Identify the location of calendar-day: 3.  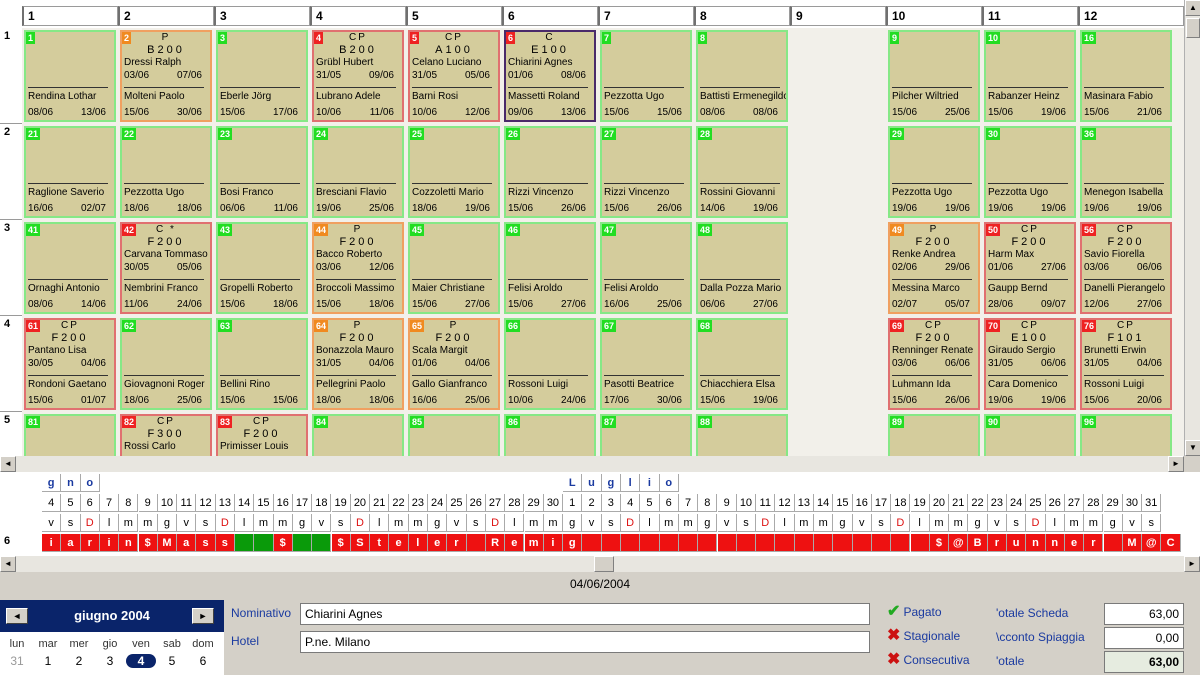
(110, 661).